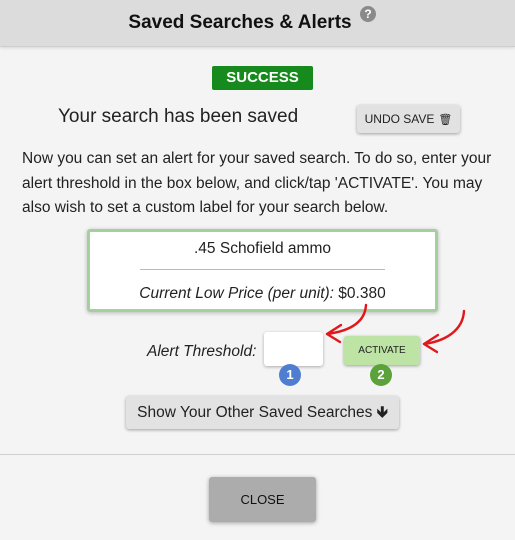 Image resolution: width=515 pixels, height=540 pixels. What do you see at coordinates (178, 116) in the screenshot?
I see `saved-message: Your search has been saved` at bounding box center [178, 116].